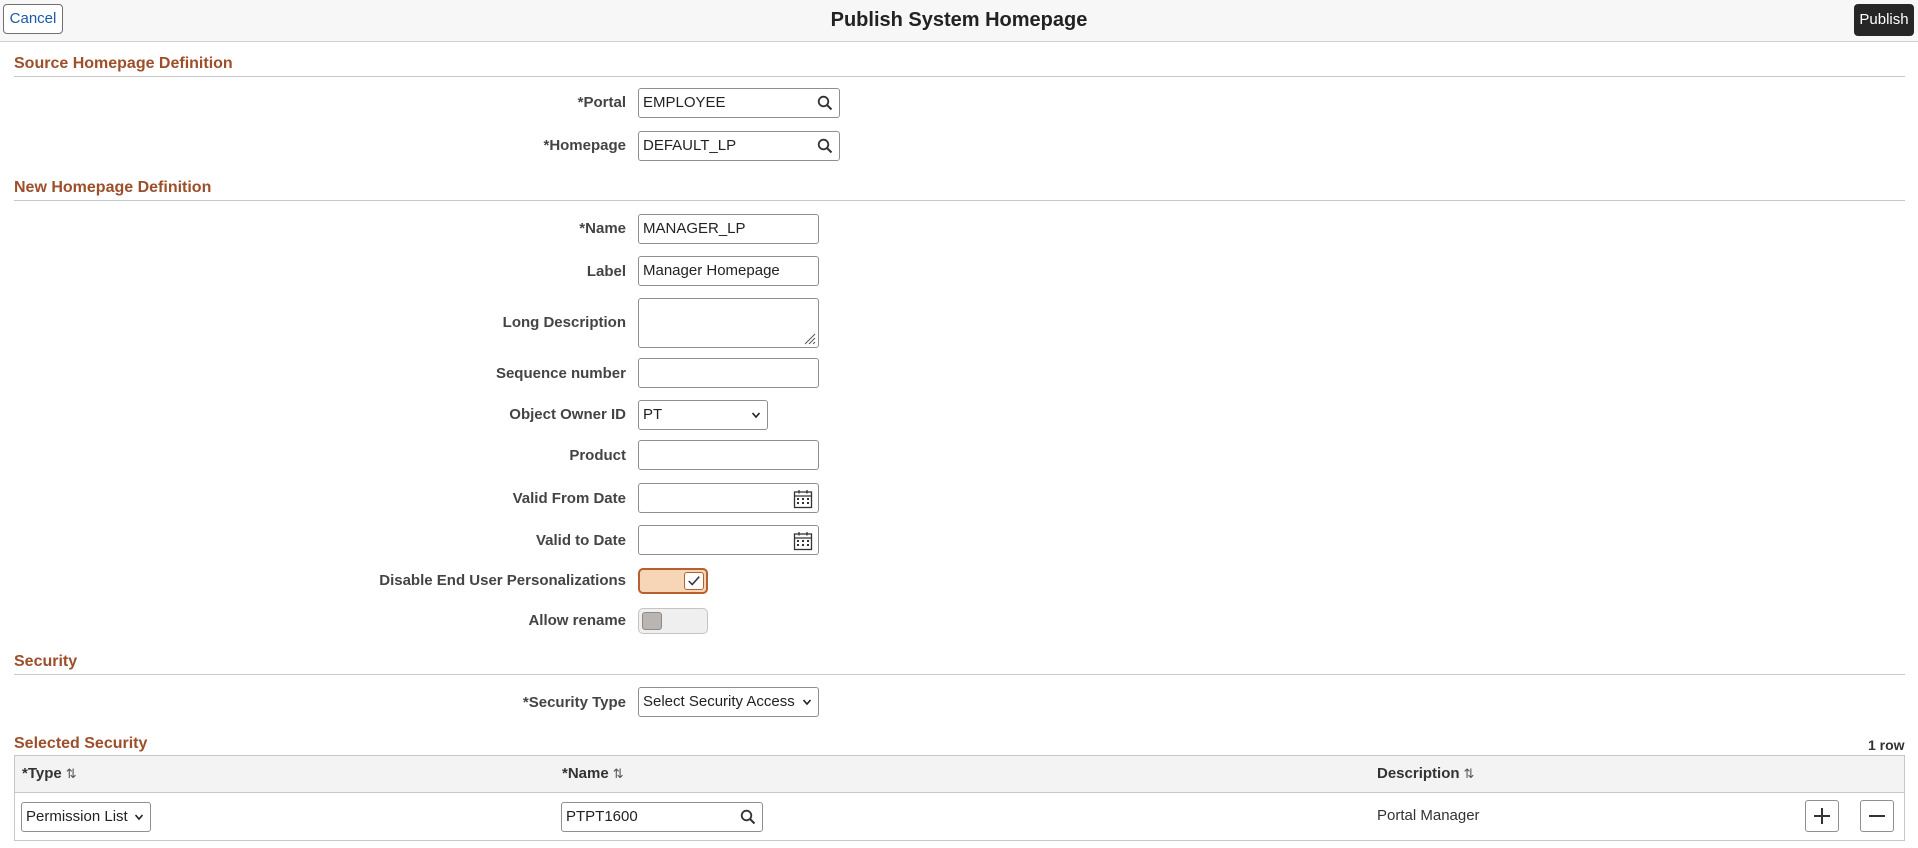 The height and width of the screenshot is (848, 1918). Describe the element at coordinates (564, 322) in the screenshot. I see `long-description-label: Long Description` at that location.